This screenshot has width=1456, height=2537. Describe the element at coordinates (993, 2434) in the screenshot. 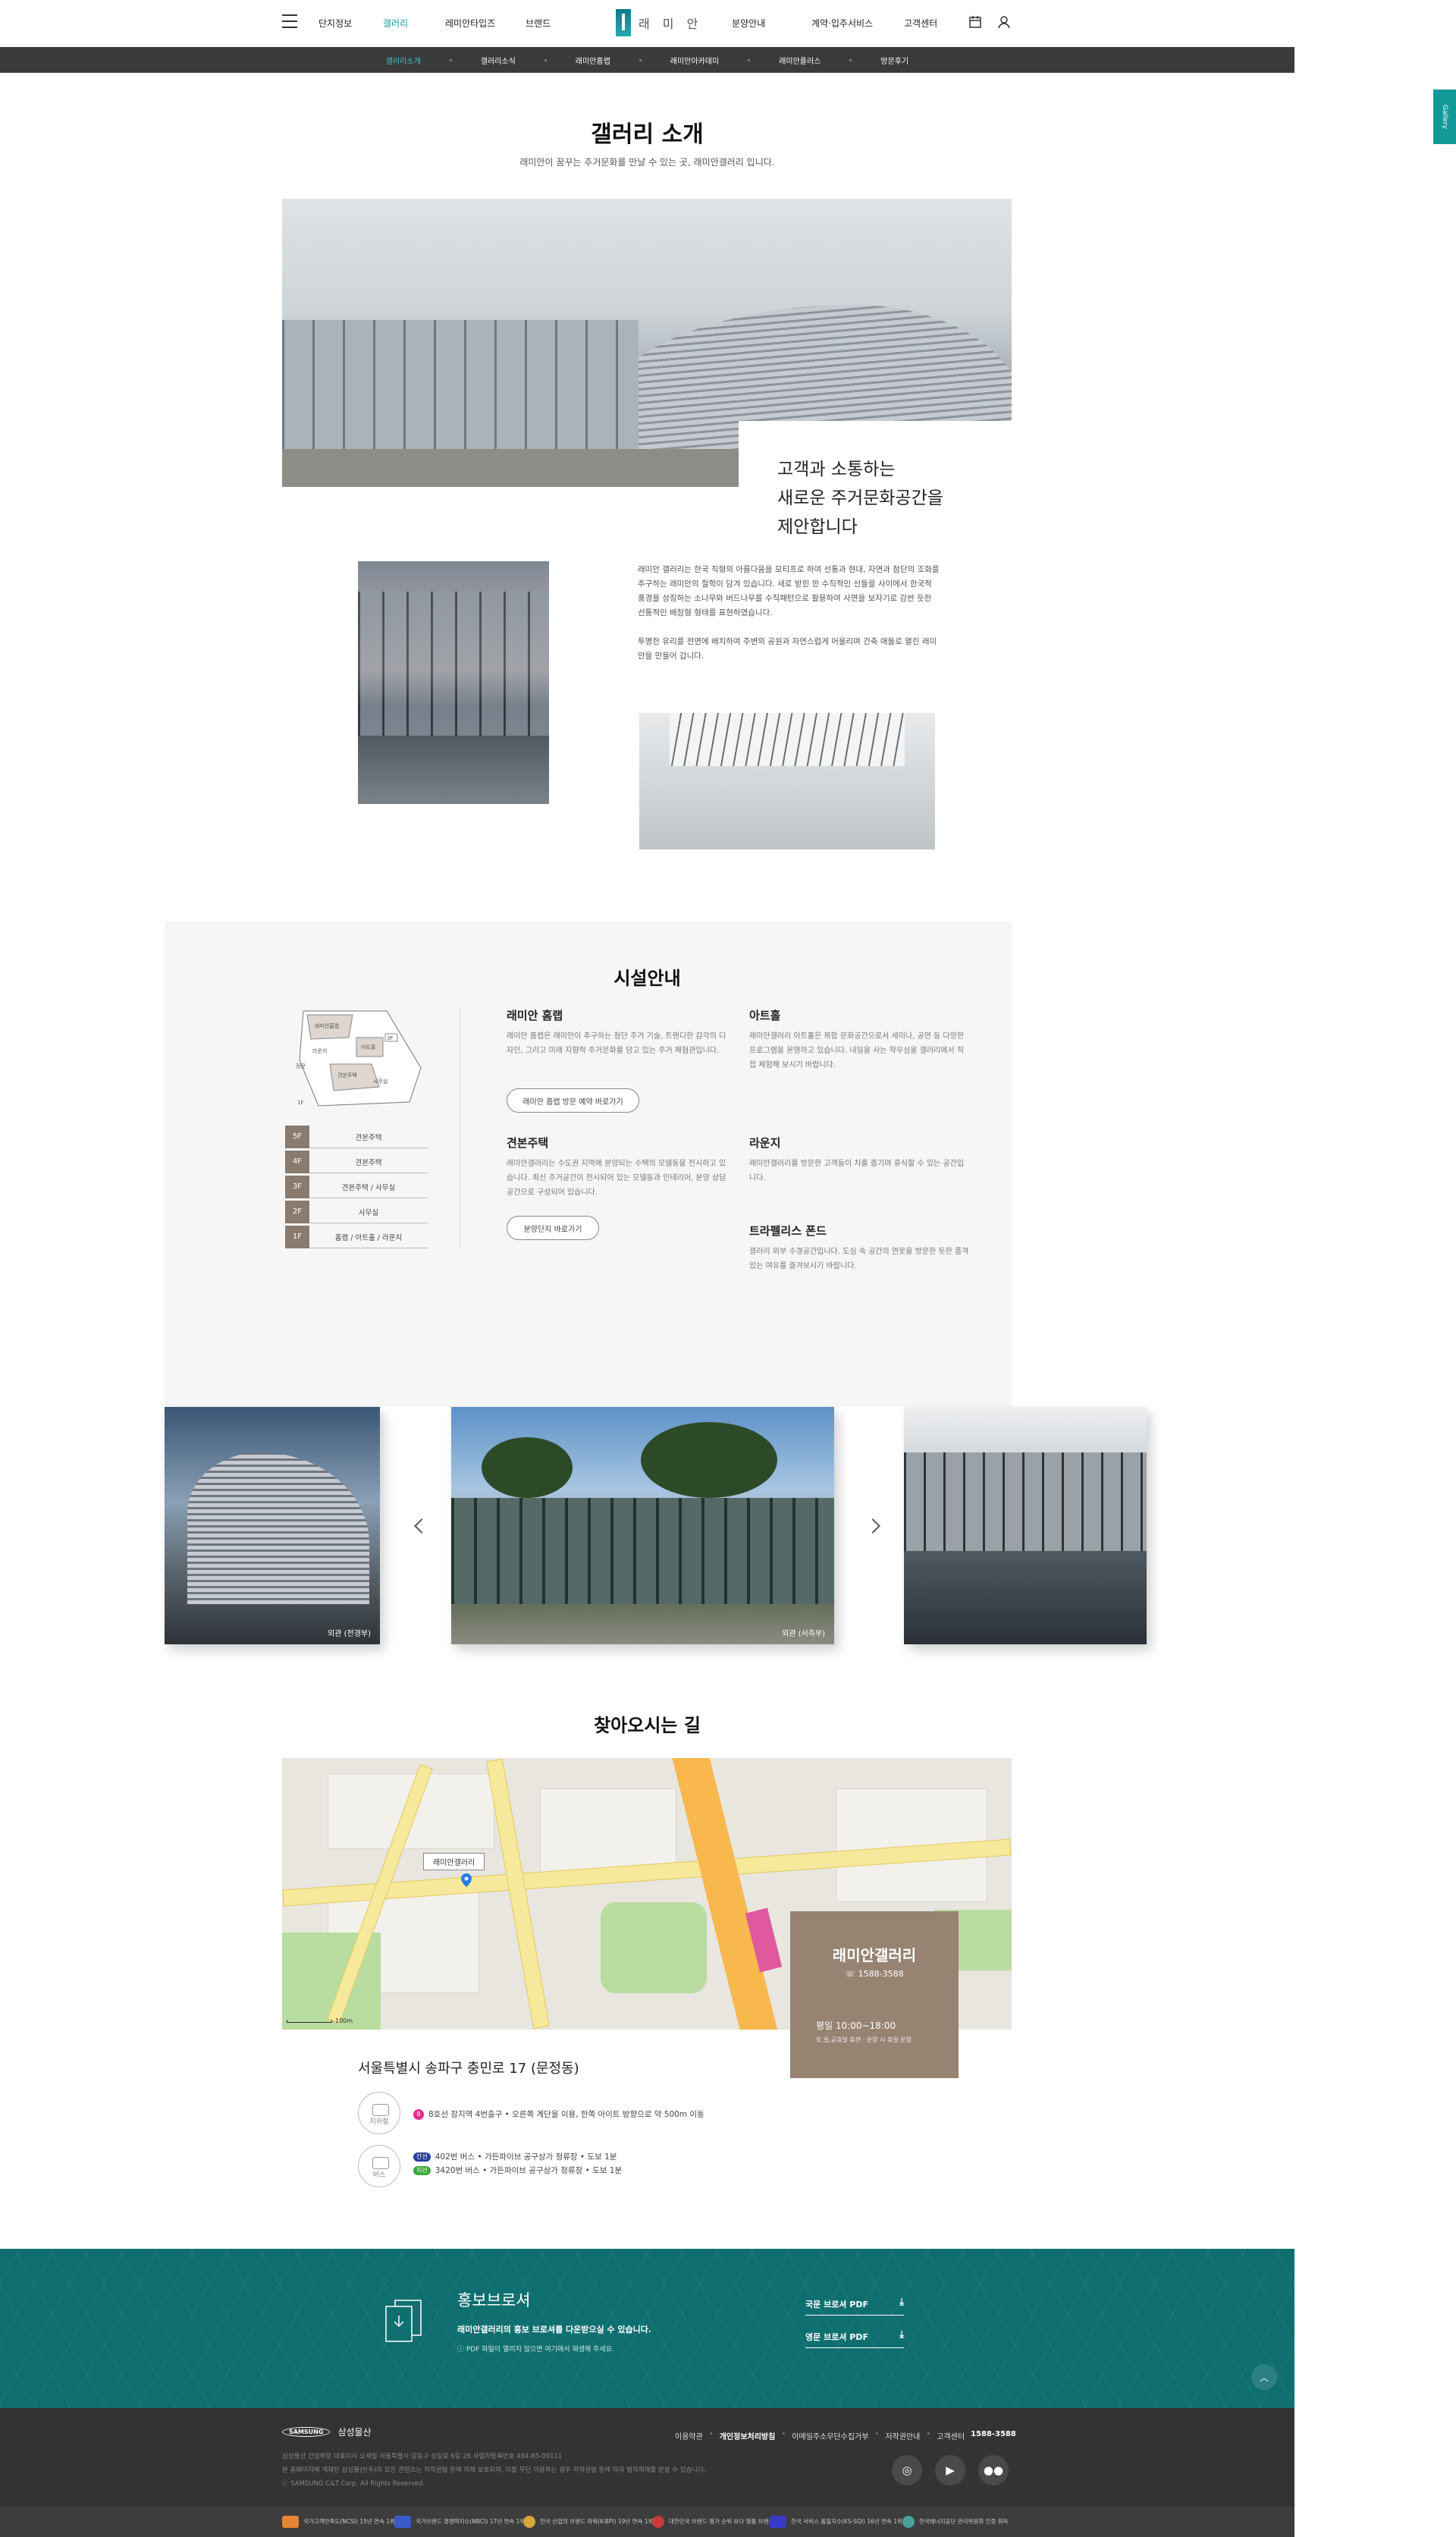

I see `footer-phone: 1588-3588` at that location.